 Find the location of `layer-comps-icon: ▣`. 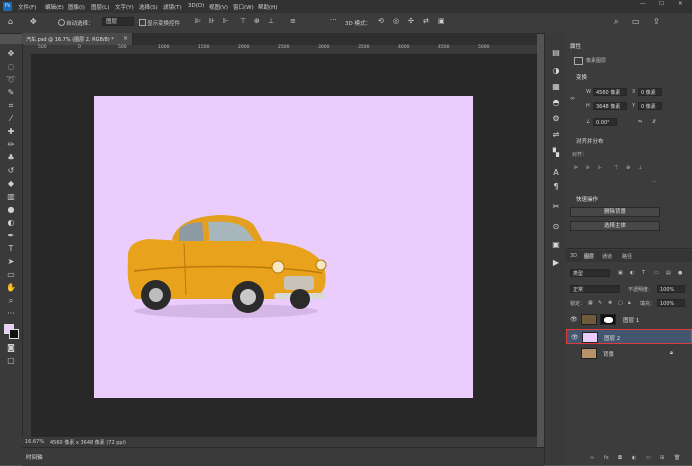

layer-comps-icon: ▣ is located at coordinates (556, 245).